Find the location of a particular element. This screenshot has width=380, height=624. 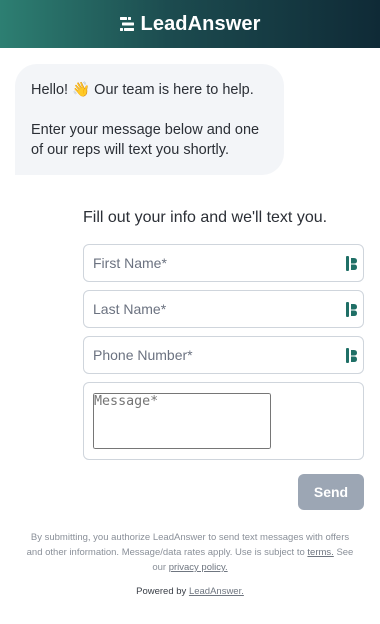

widget-header: LeadAnswer is located at coordinates (190, 24).